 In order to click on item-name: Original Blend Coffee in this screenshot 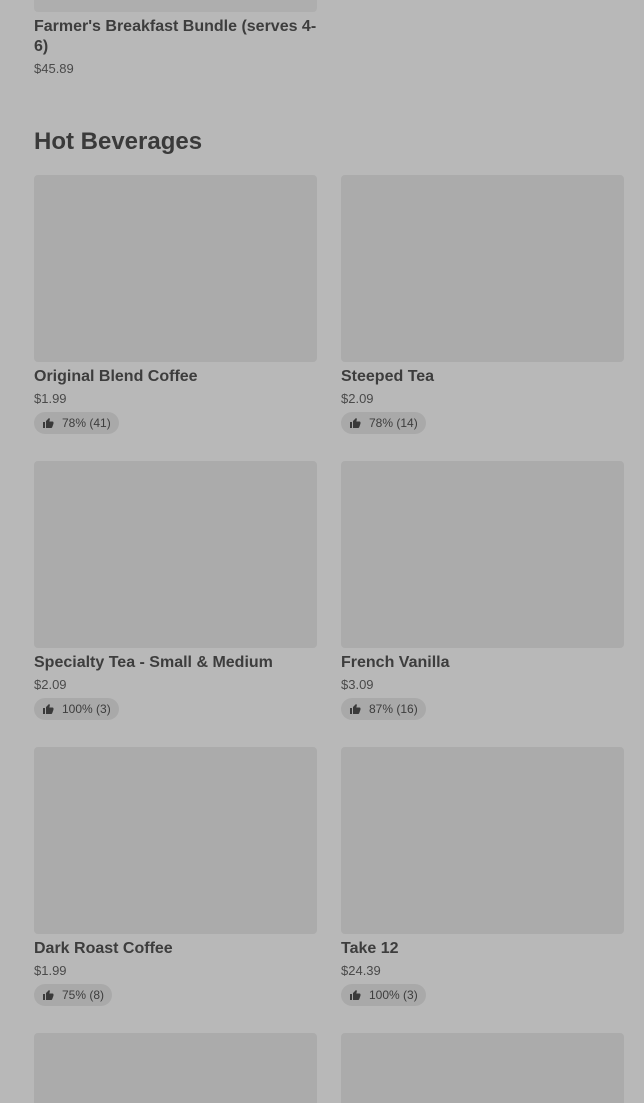, I will do `click(116, 376)`.